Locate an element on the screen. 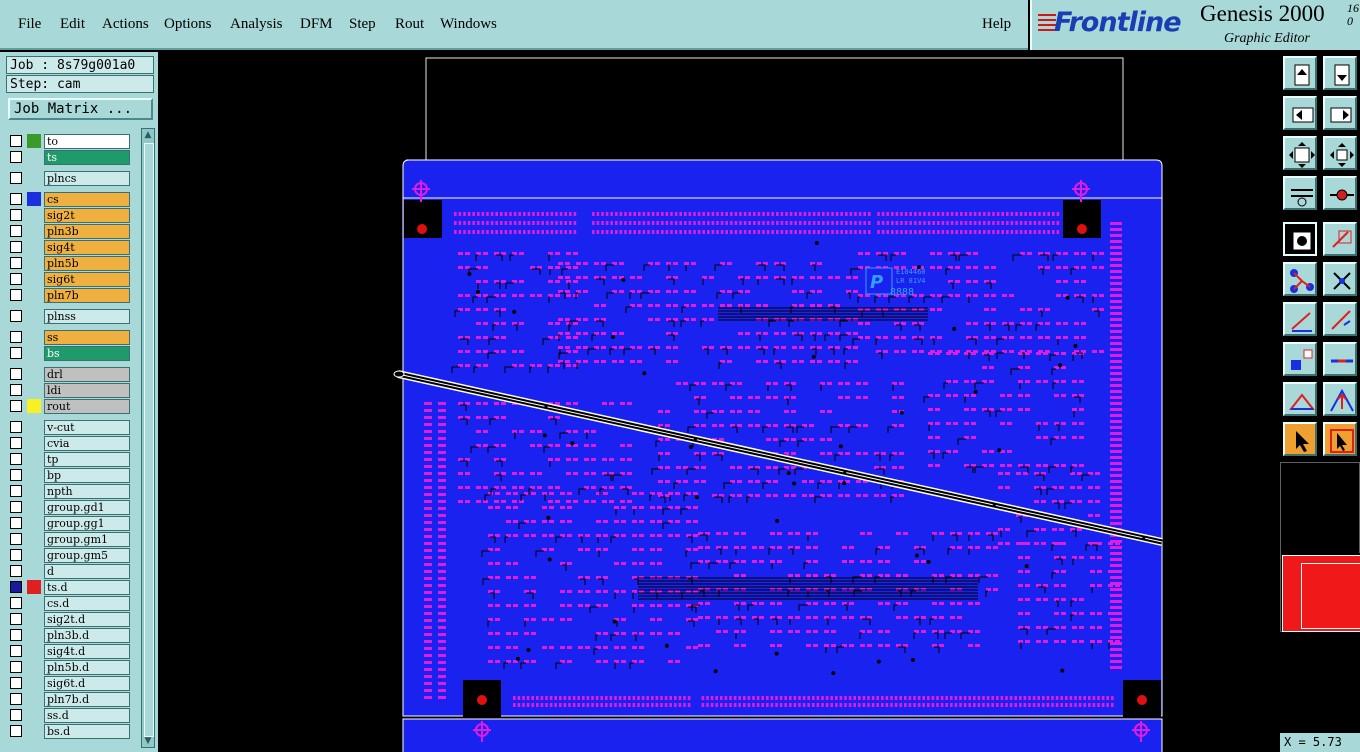  layer-row-ldi: ldi is located at coordinates (68, 390).